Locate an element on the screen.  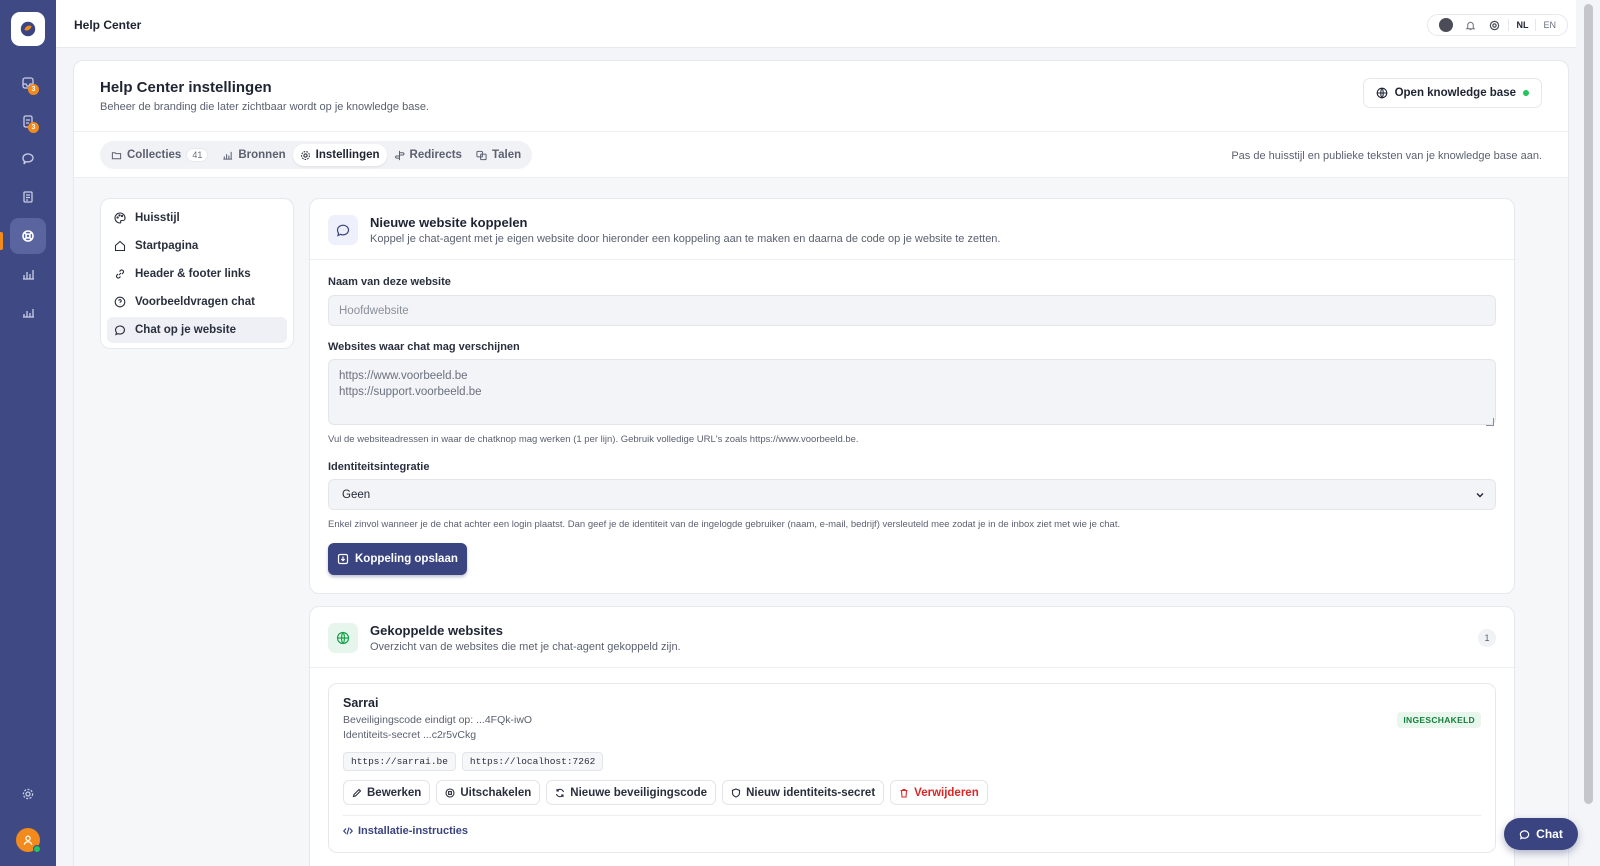
identity-secret-text: Identiteits-secret ...c2r5vCkg is located at coordinates (410, 735).